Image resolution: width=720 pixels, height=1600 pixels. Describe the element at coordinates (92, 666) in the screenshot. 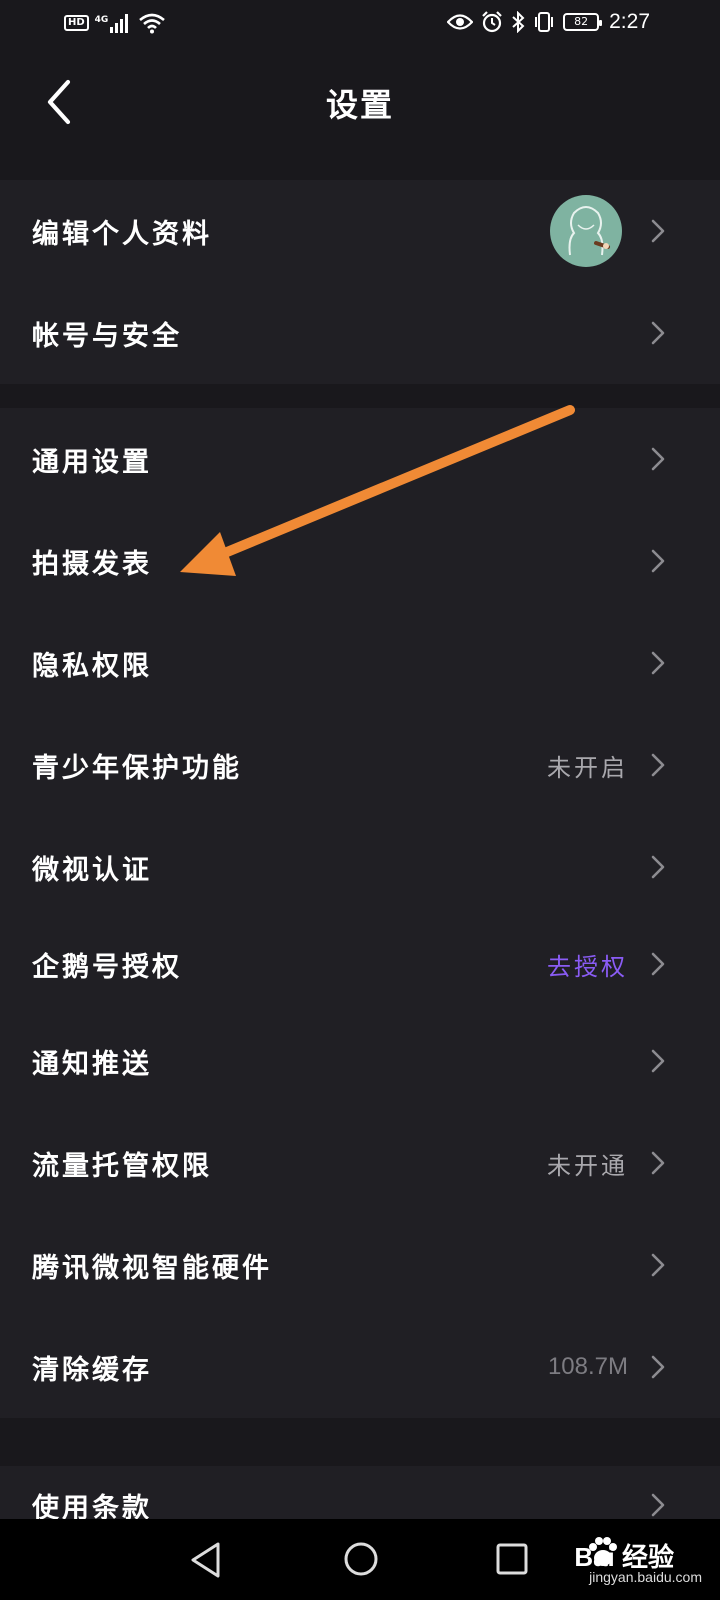

I see `row-label: 隐私权限` at that location.